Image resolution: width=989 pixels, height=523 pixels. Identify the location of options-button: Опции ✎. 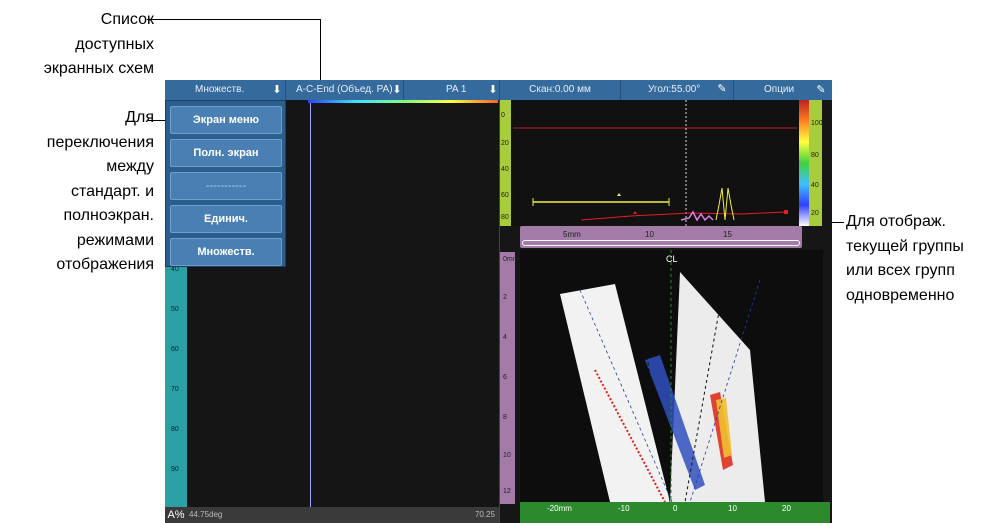
(783, 90).